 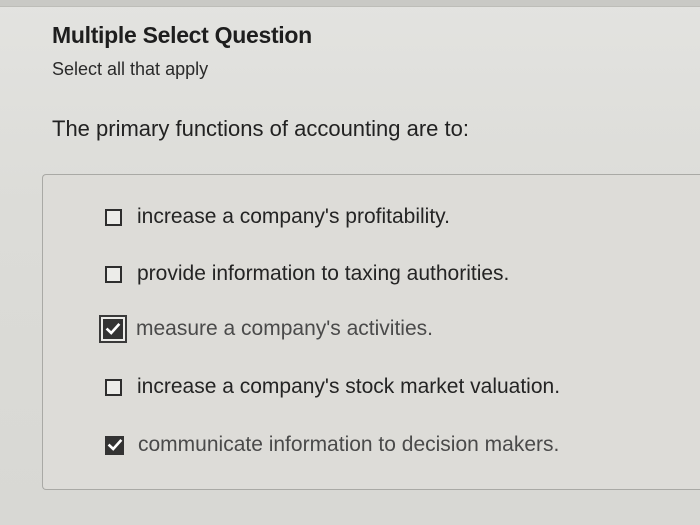 What do you see at coordinates (284, 328) in the screenshot?
I see `answer-option-label: measure a company's activities.` at bounding box center [284, 328].